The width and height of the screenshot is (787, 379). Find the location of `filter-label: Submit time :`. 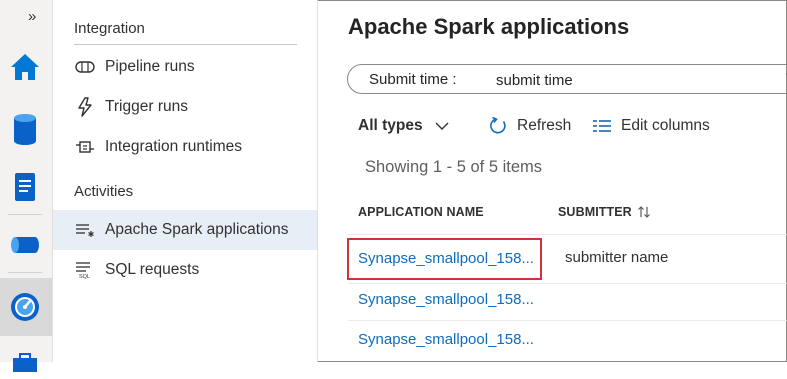

filter-label: Submit time : is located at coordinates (413, 79).